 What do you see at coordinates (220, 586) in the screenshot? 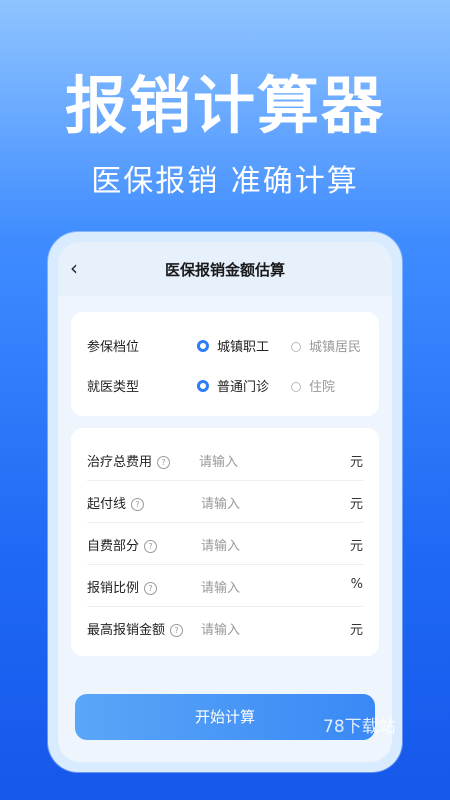
I see `ratio-input: 请输入` at bounding box center [220, 586].